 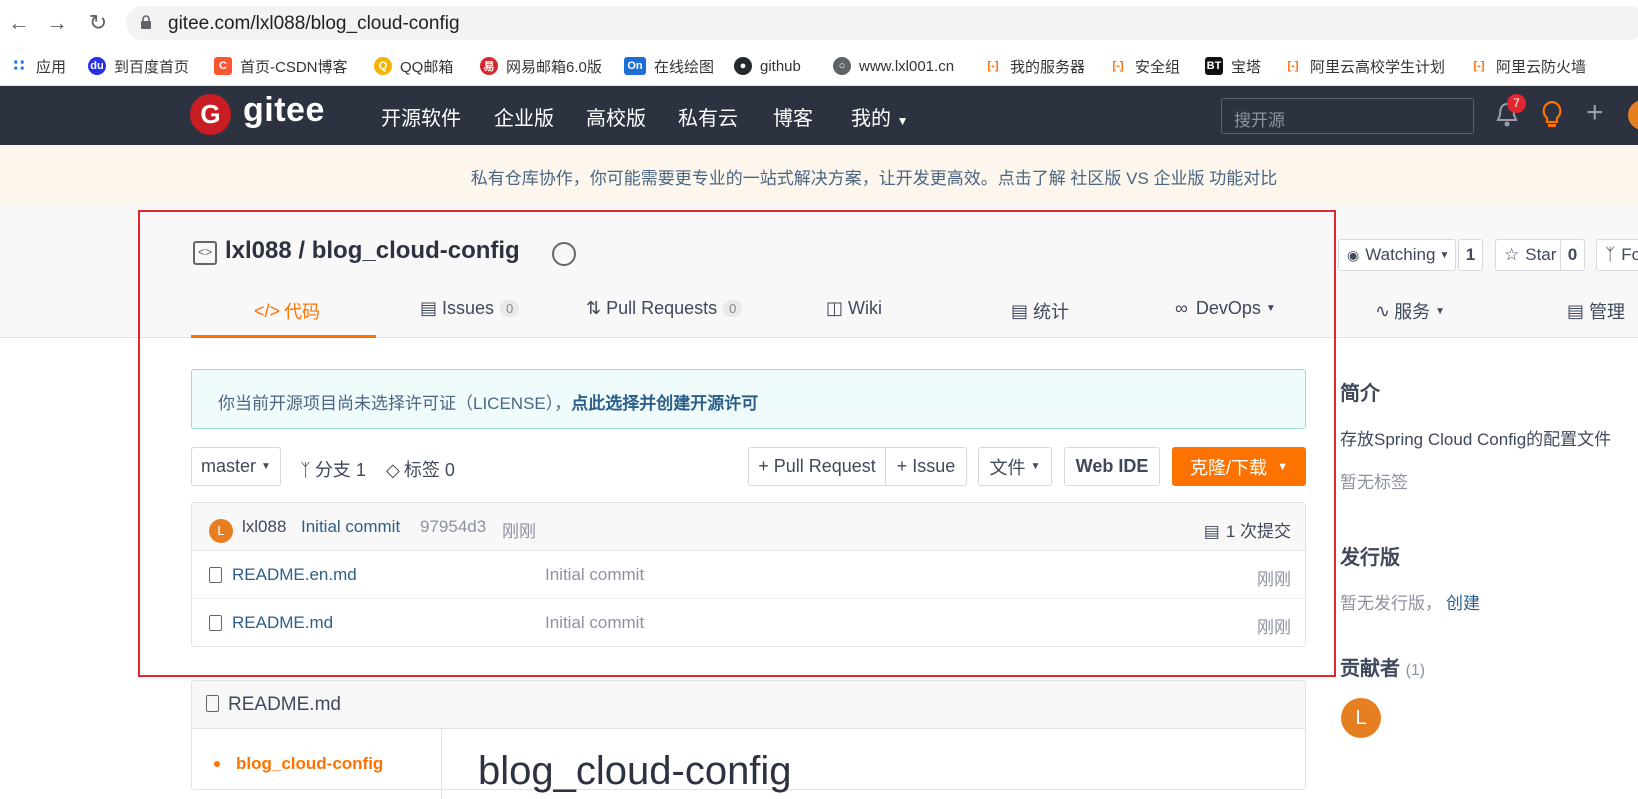 I want to click on notification-badge: 7, so click(x=1516, y=103).